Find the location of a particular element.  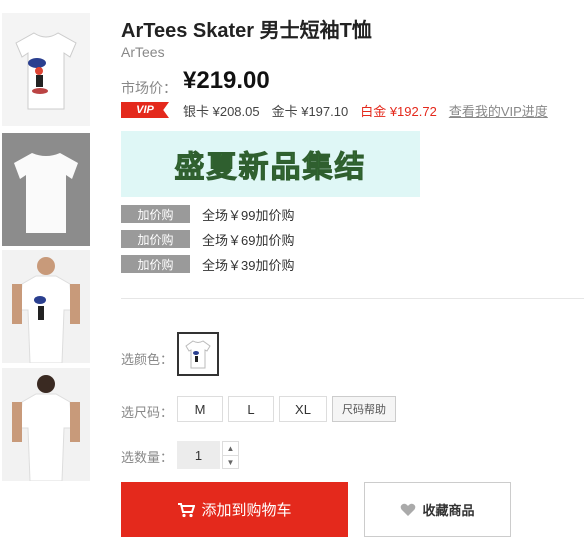

tshirt-icon is located at coordinates (198, 354).